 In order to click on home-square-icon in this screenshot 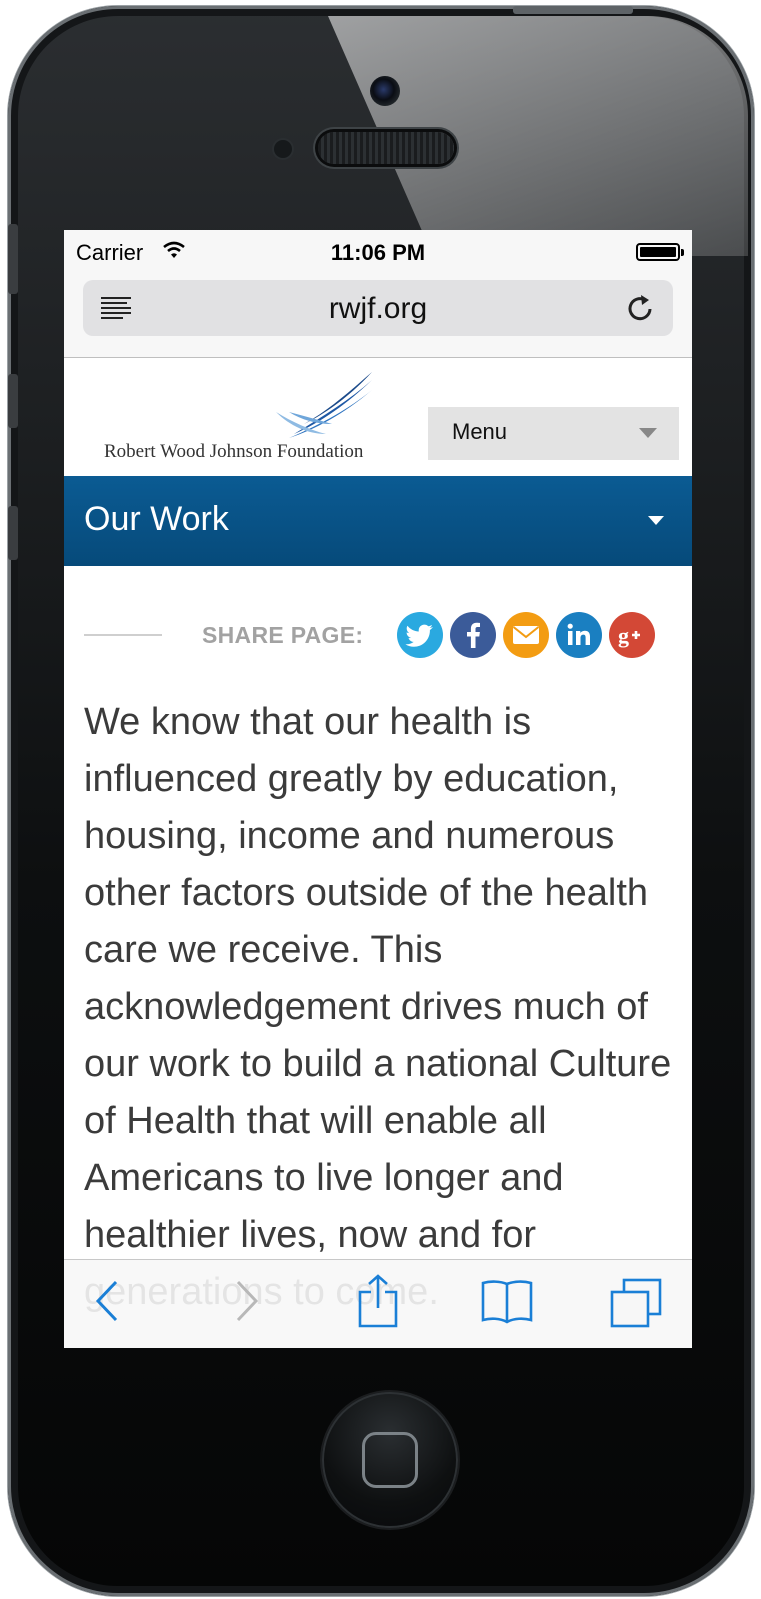, I will do `click(390, 1460)`.